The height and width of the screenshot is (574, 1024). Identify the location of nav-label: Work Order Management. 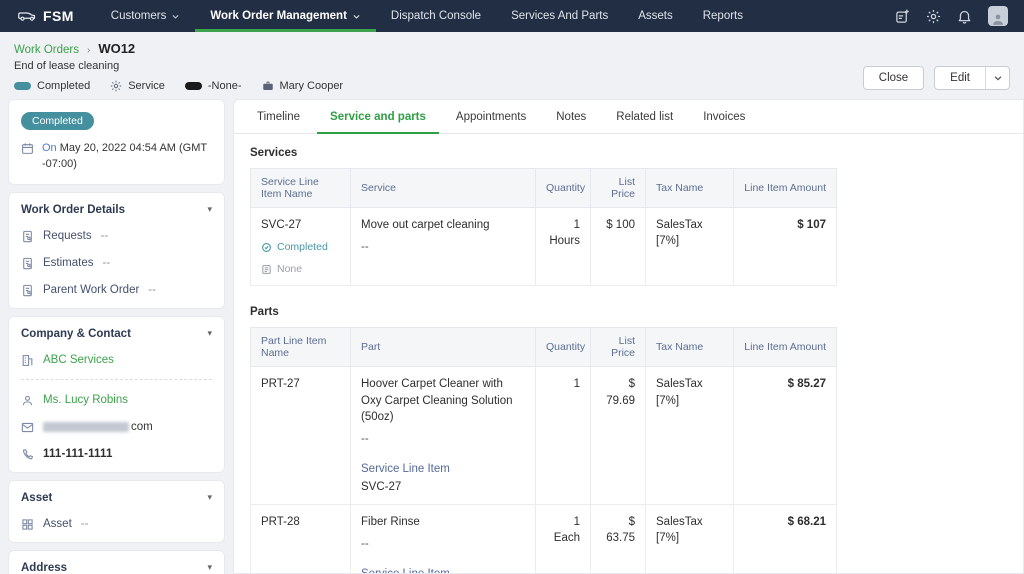
(278, 16).